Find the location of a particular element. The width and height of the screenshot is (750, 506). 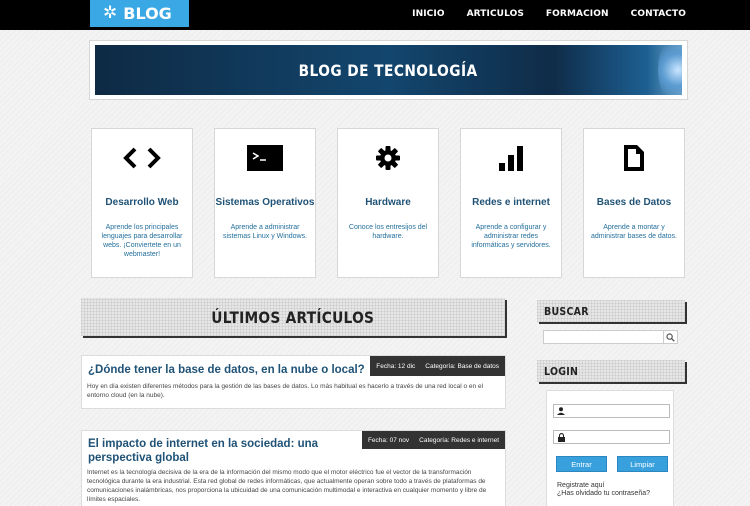

login-header: LOGIN is located at coordinates (611, 371).